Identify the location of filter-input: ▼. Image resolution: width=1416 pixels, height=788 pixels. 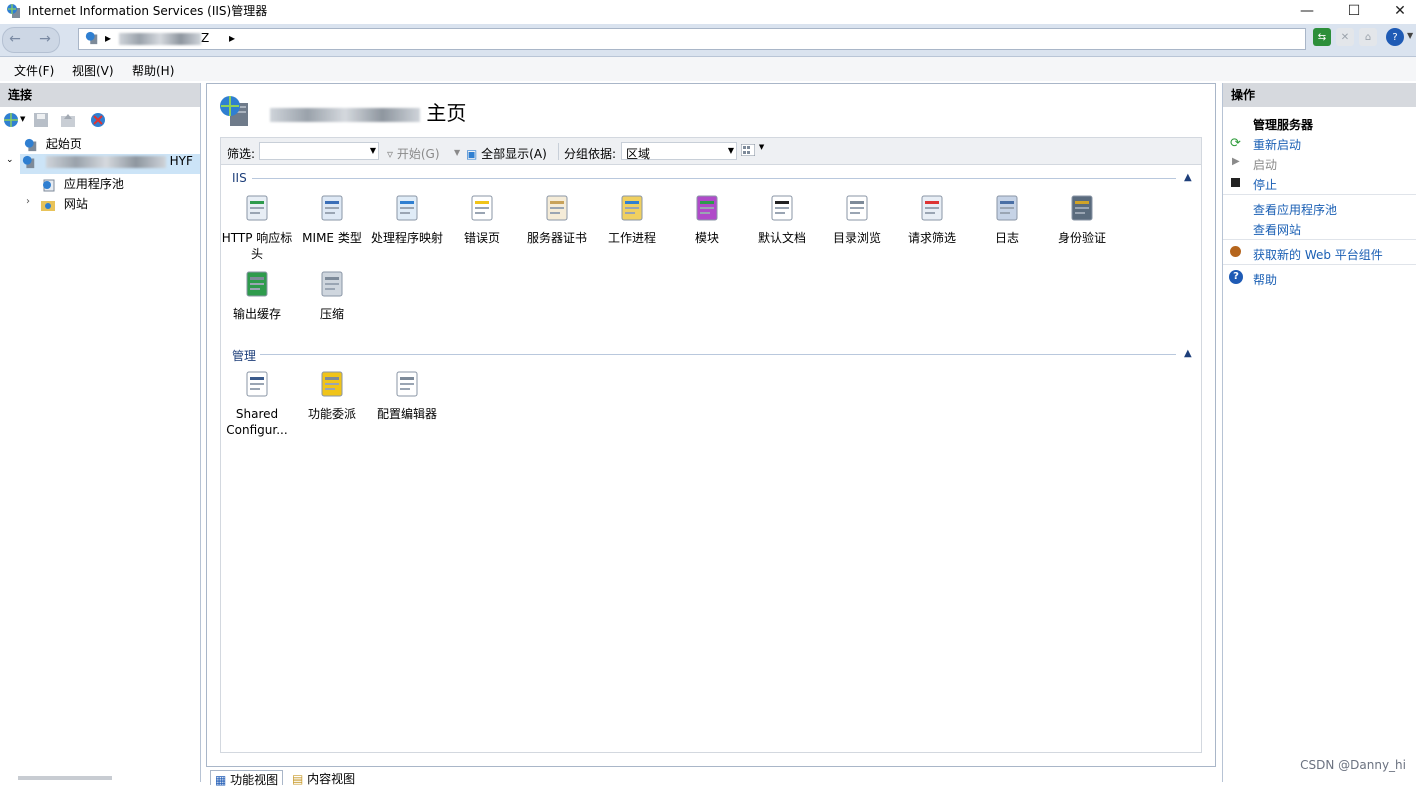
(319, 151).